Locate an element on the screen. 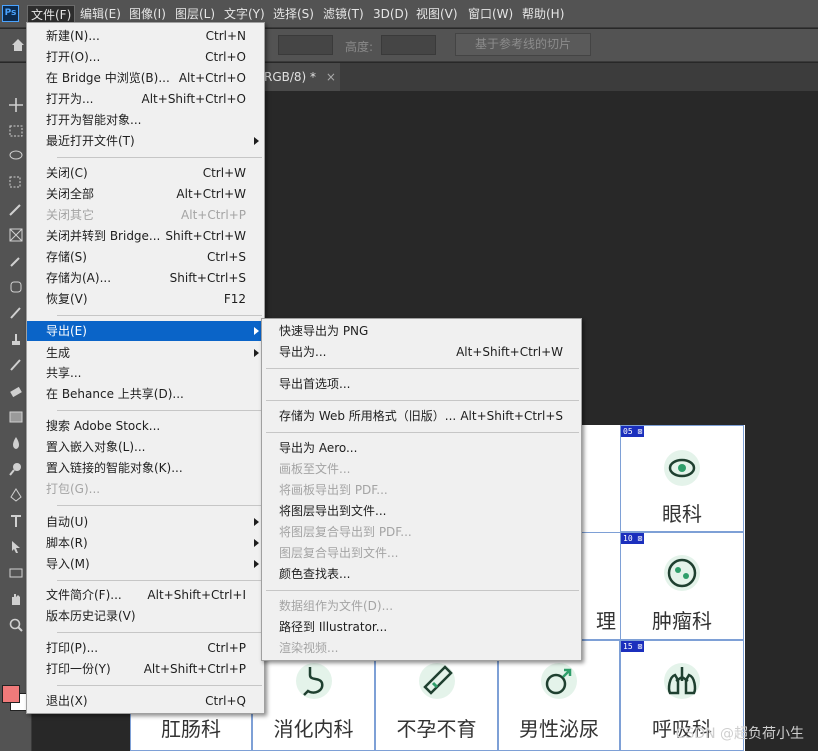  menu-item-new: 新建(N)... Ctrl+N is located at coordinates (145, 36).